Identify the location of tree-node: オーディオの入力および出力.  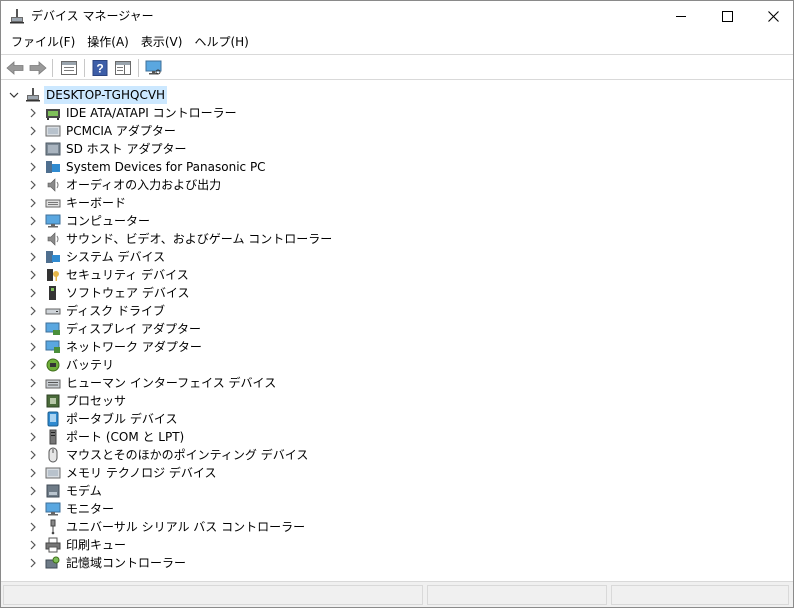
(201, 185).